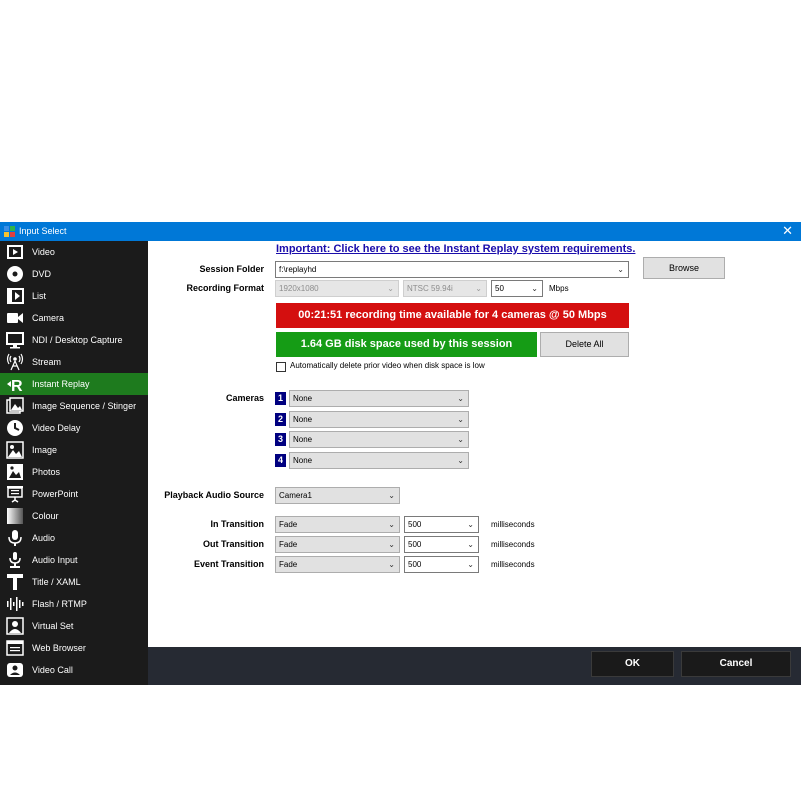  Describe the element at coordinates (74, 582) in the screenshot. I see `sidebar-item-title: Title / XAML` at that location.